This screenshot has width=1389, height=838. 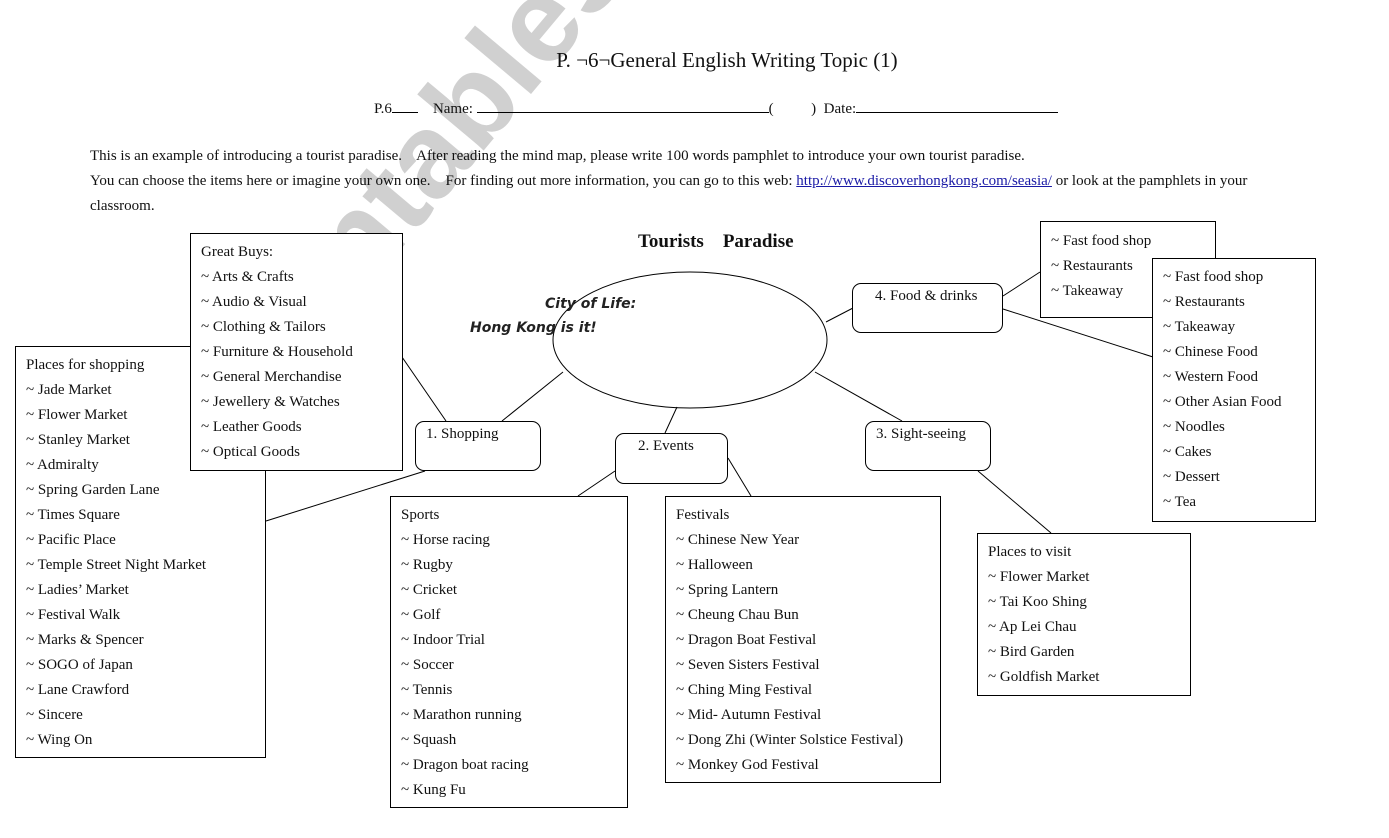 What do you see at coordinates (429, 590) in the screenshot?
I see `sports-item: ~ Cricket` at bounding box center [429, 590].